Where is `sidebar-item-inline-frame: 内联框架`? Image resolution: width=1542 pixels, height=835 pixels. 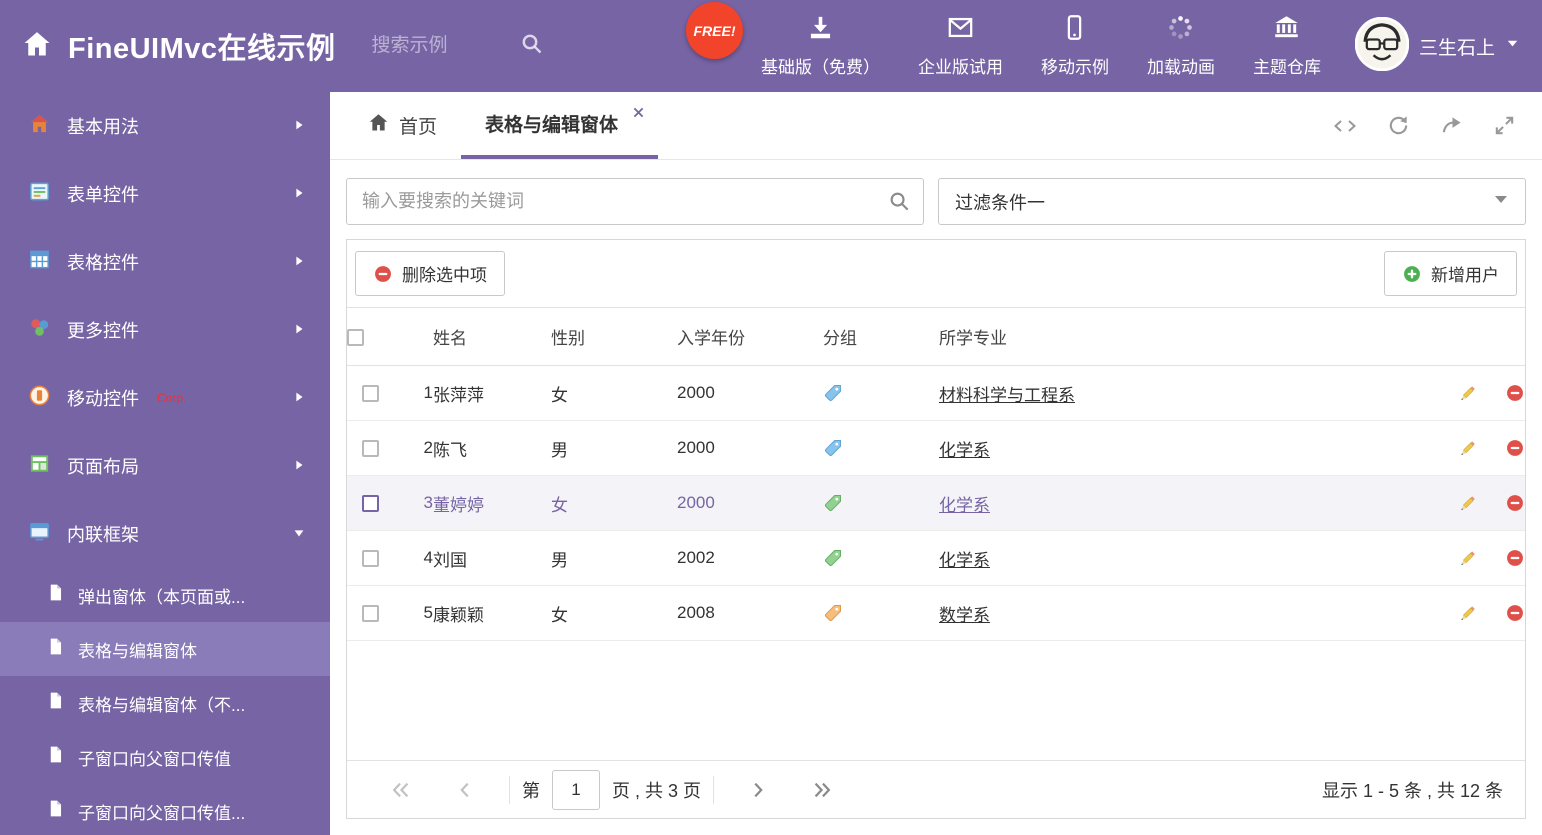
sidebar-item-inline-frame: 内联框架 is located at coordinates (165, 534).